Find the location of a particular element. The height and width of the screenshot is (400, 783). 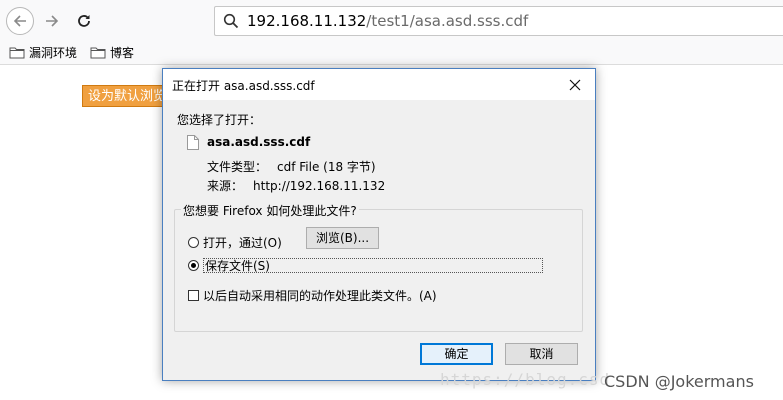

dialog-close-button is located at coordinates (575, 84).